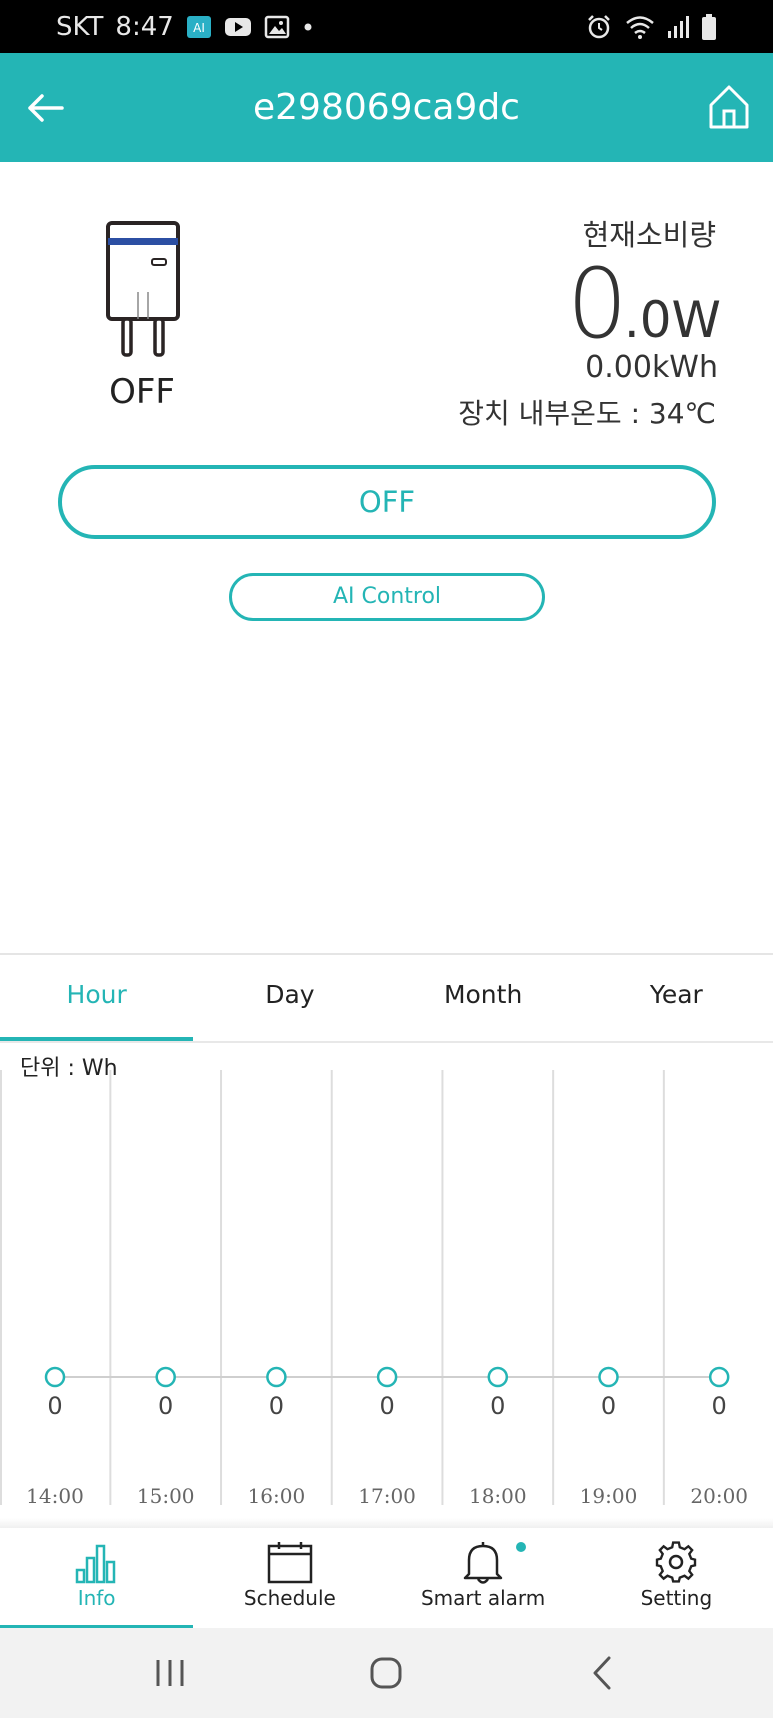  What do you see at coordinates (308, 27) in the screenshot?
I see `dot-icon` at bounding box center [308, 27].